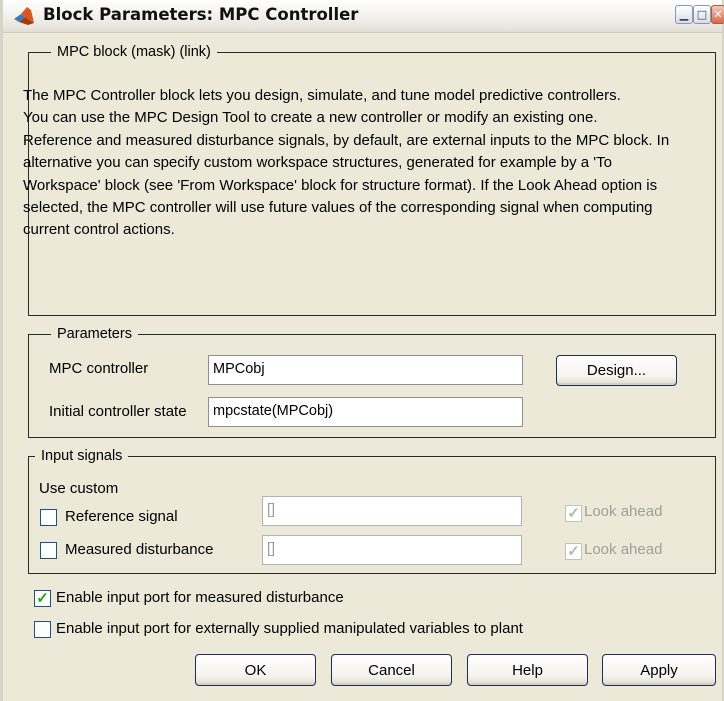 Image resolution: width=724 pixels, height=701 pixels. I want to click on close-icon: ✕, so click(718, 14).